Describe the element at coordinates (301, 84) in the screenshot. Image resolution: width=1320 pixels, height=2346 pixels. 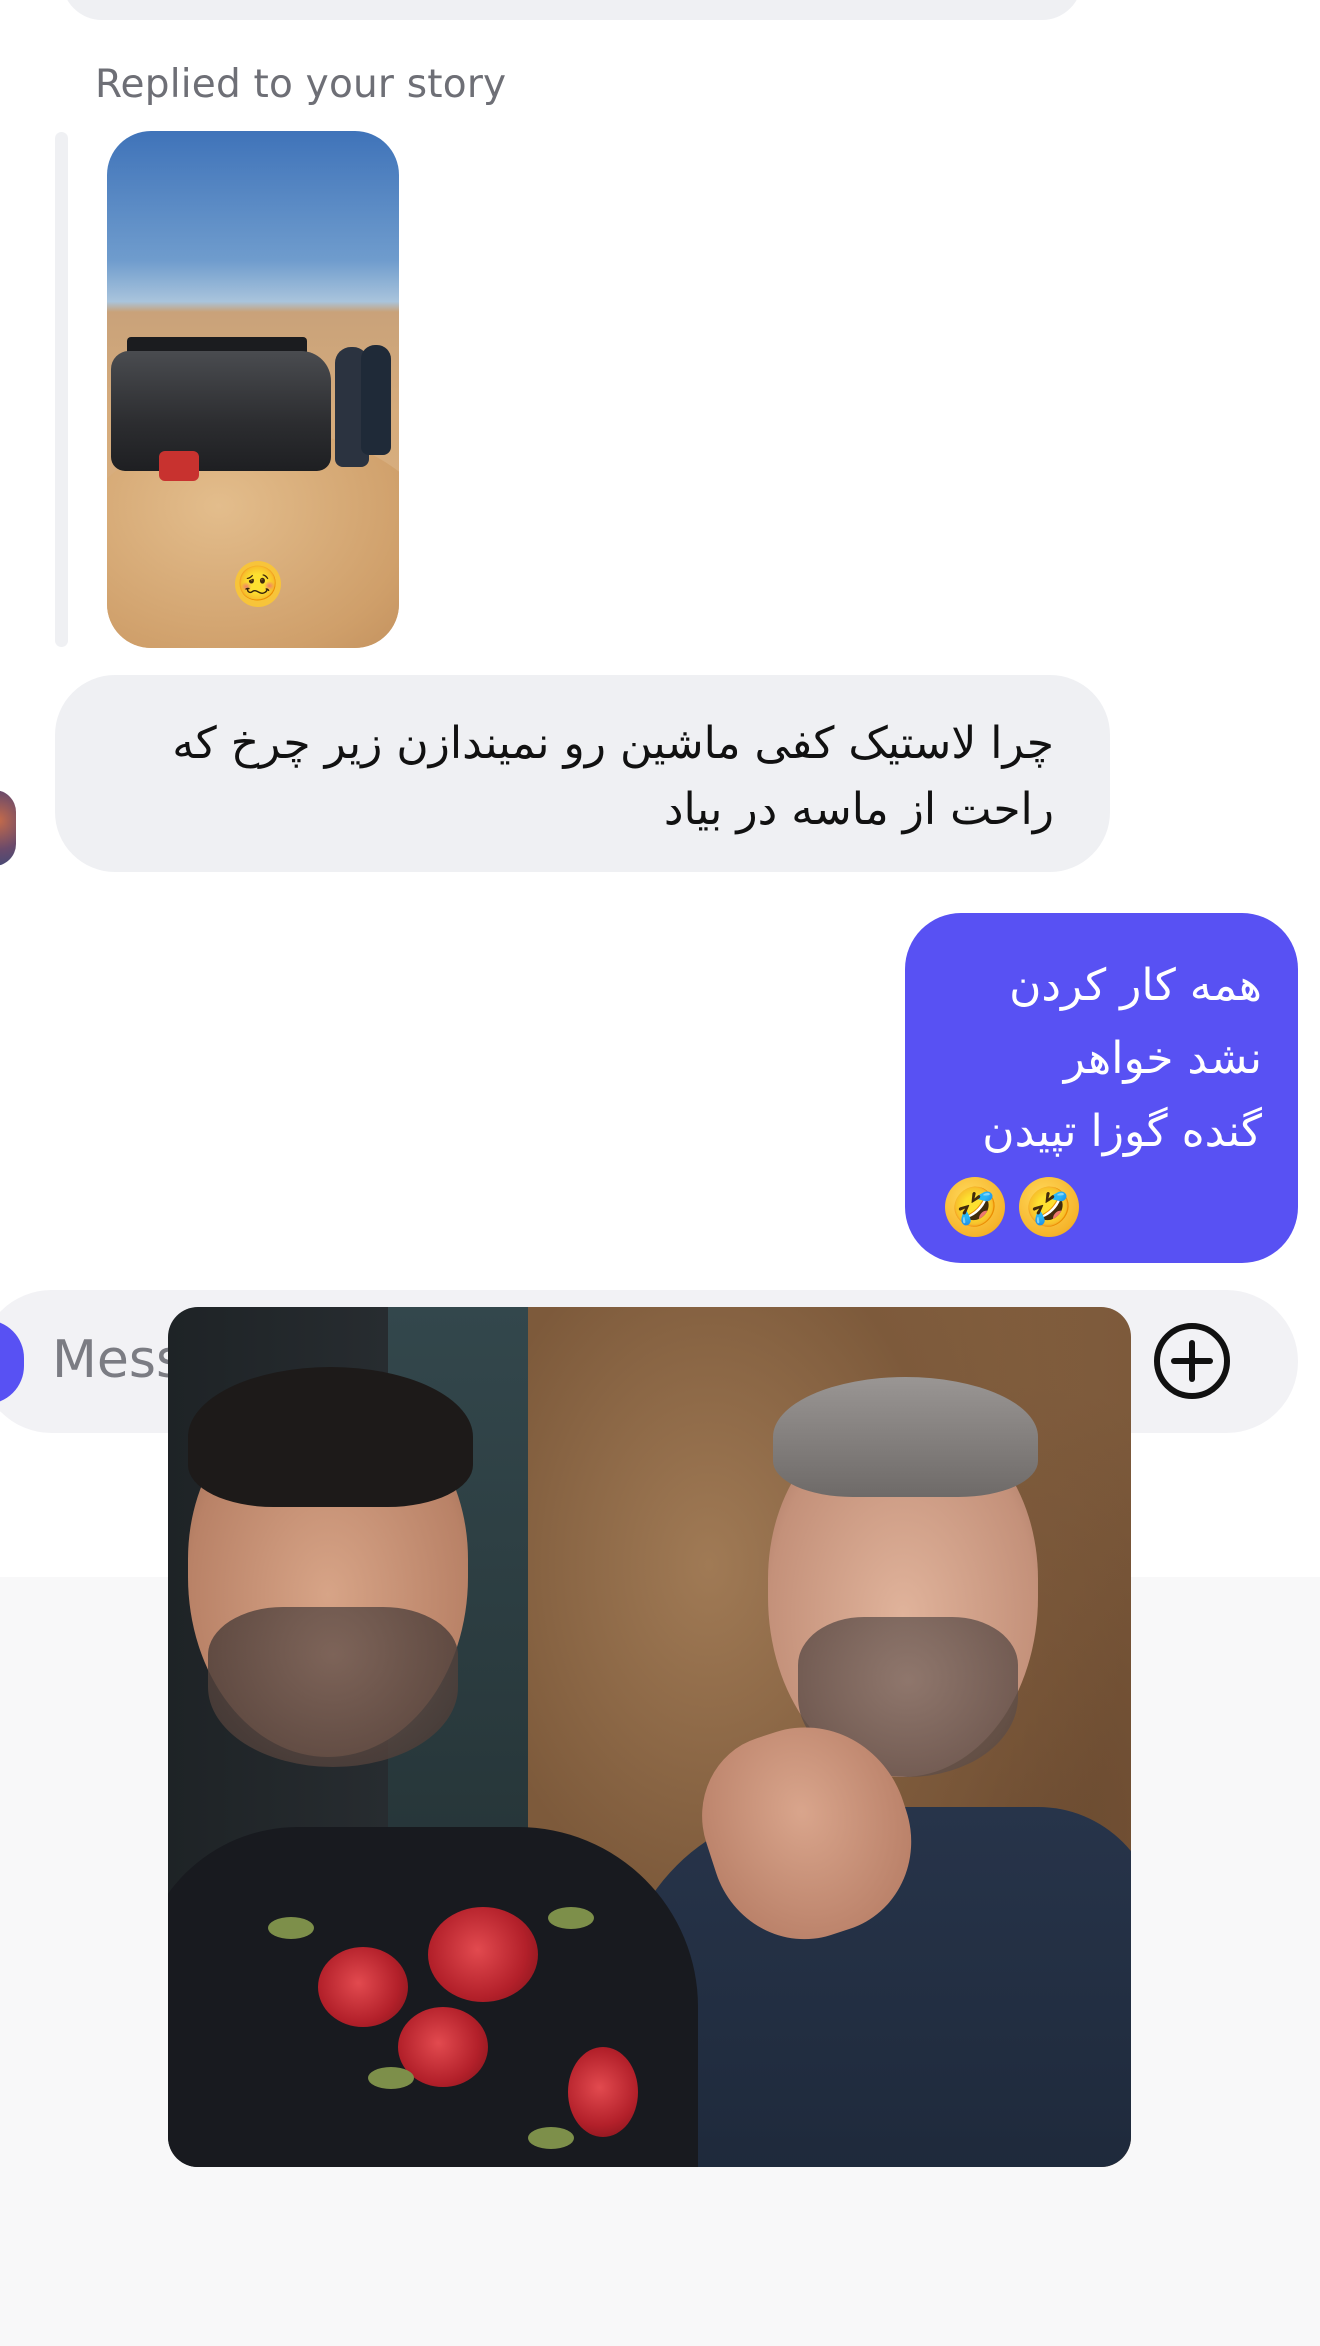
I see `story-reply-caption: Replied to your story` at that location.